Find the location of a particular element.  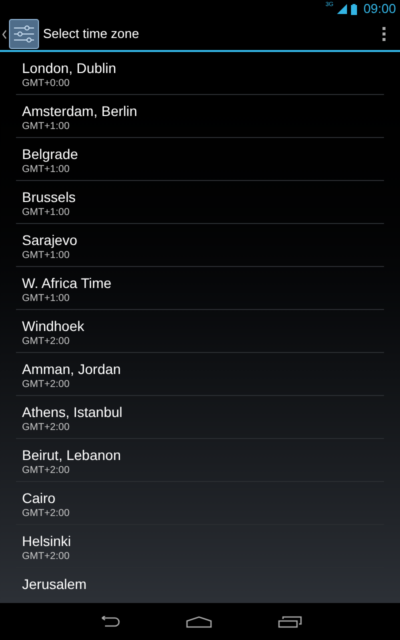

time-zone-item: Belgrade GMT+1:00 is located at coordinates (200, 159).